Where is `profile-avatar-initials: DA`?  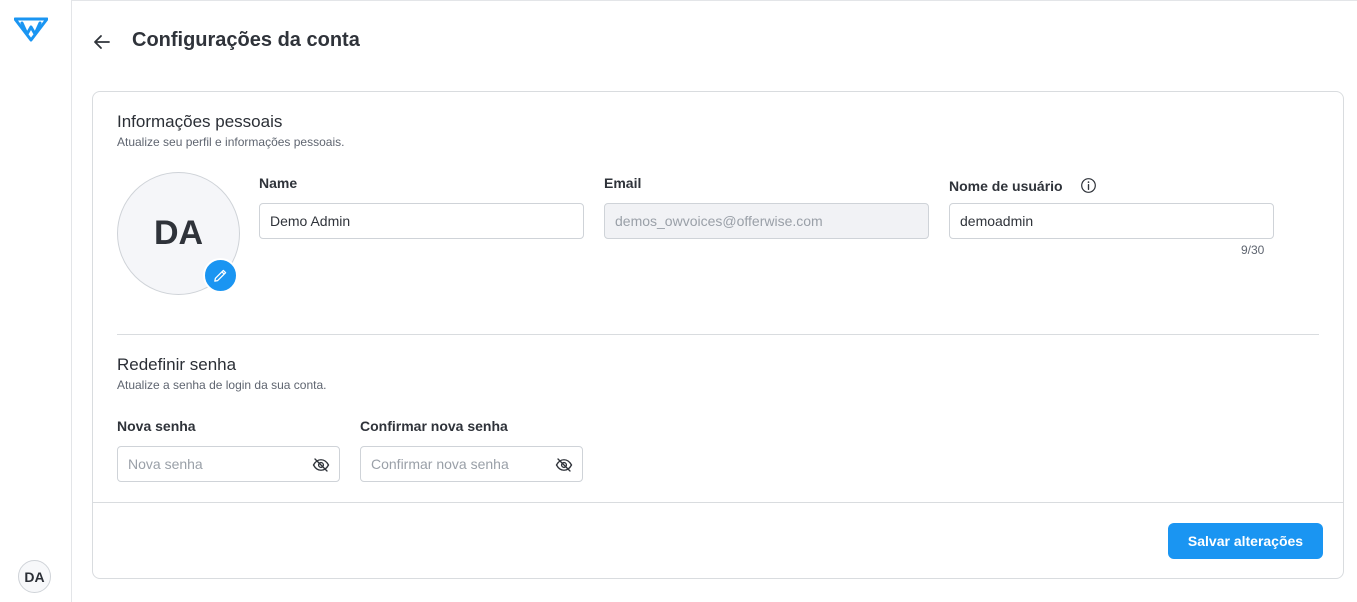
profile-avatar-initials: DA is located at coordinates (178, 233).